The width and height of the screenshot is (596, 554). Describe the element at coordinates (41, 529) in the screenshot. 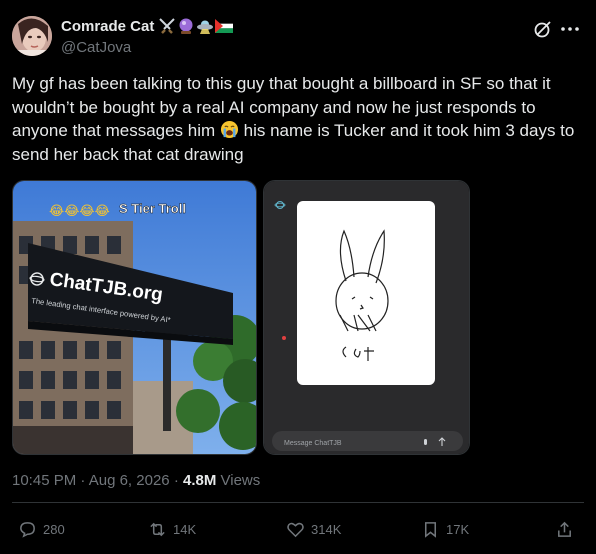

I see `reply-button: 280` at that location.